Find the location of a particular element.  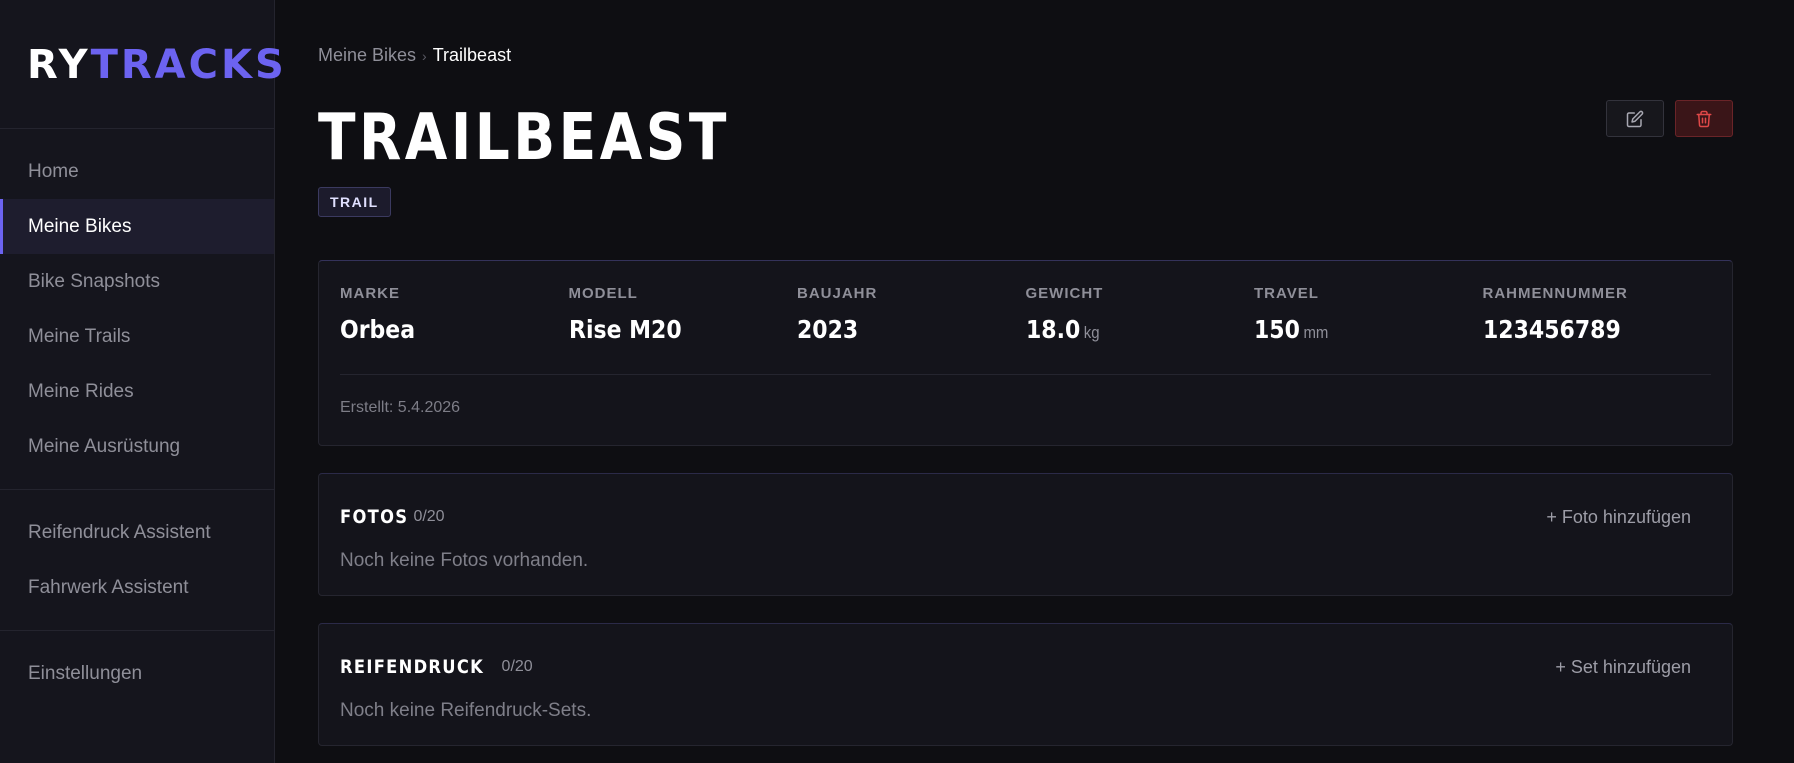

sidebar-item-meine-rides: Meine Rides is located at coordinates (137, 391).